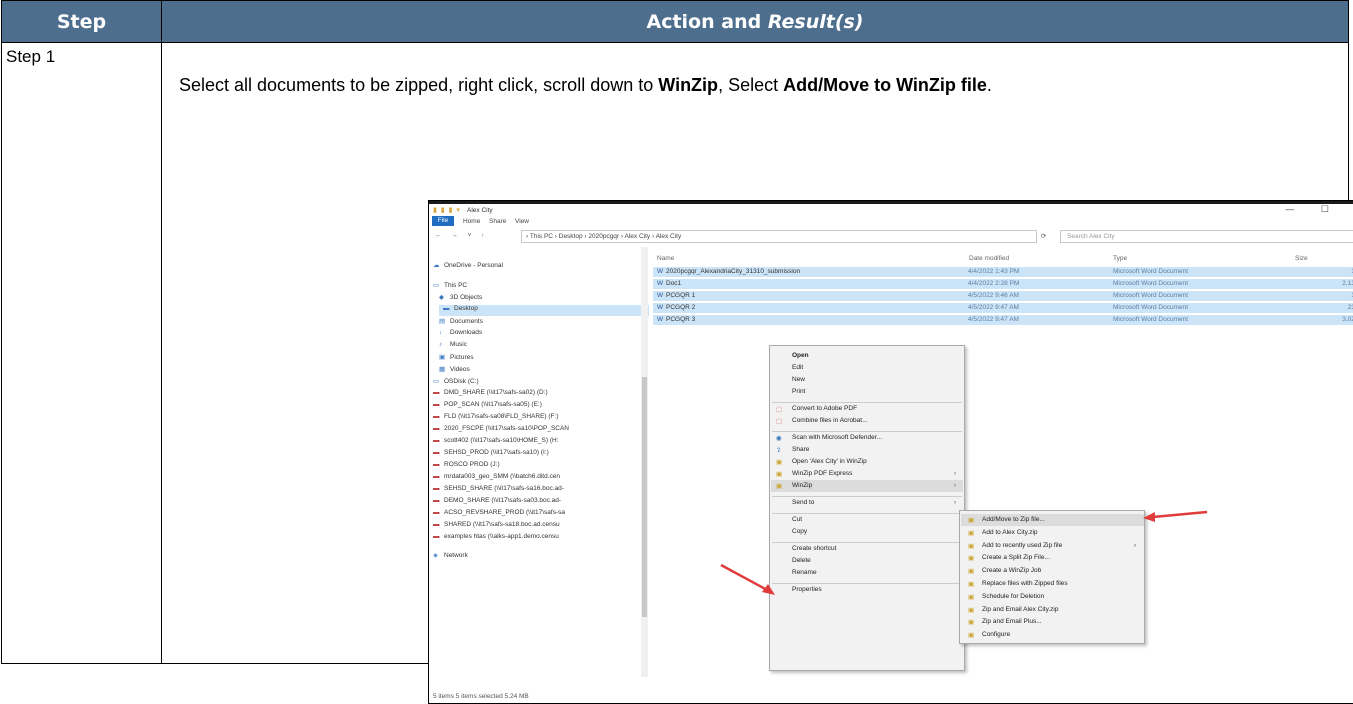  Describe the element at coordinates (1004, 571) in the screenshot. I see `winzip-submenu-item: Create a WinZip Job ▣` at that location.